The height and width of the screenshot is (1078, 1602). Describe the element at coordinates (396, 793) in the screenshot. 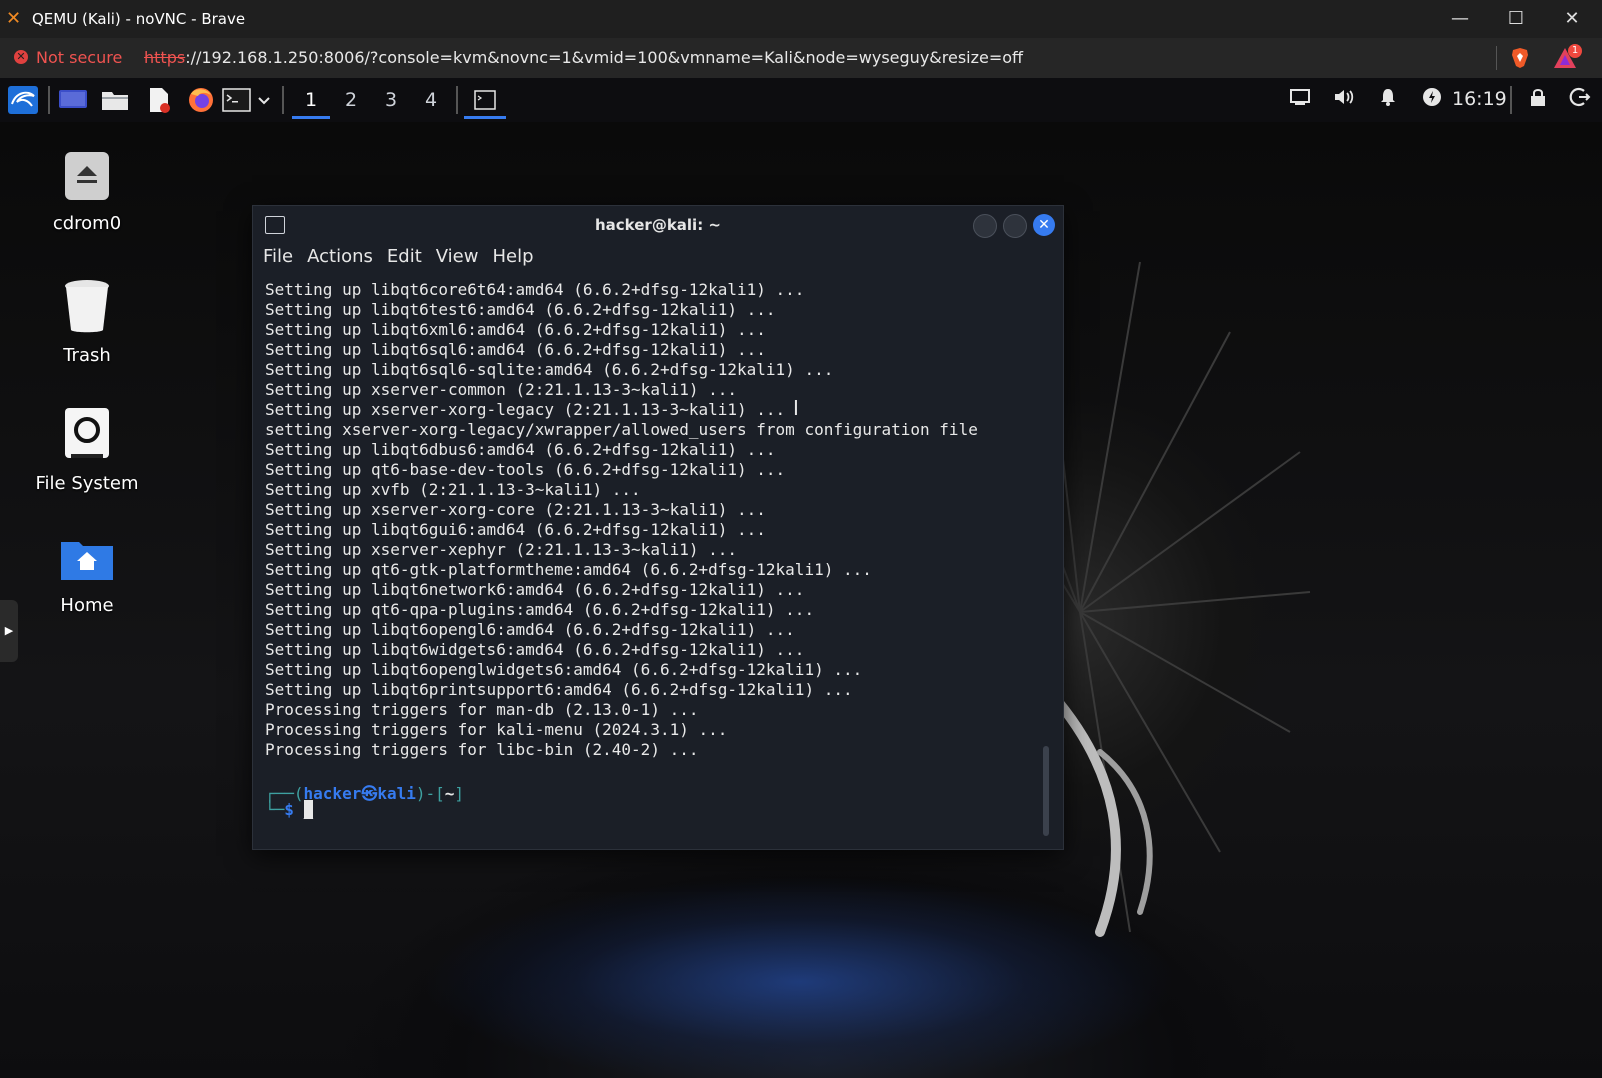

I see `prompt-host: kali` at that location.